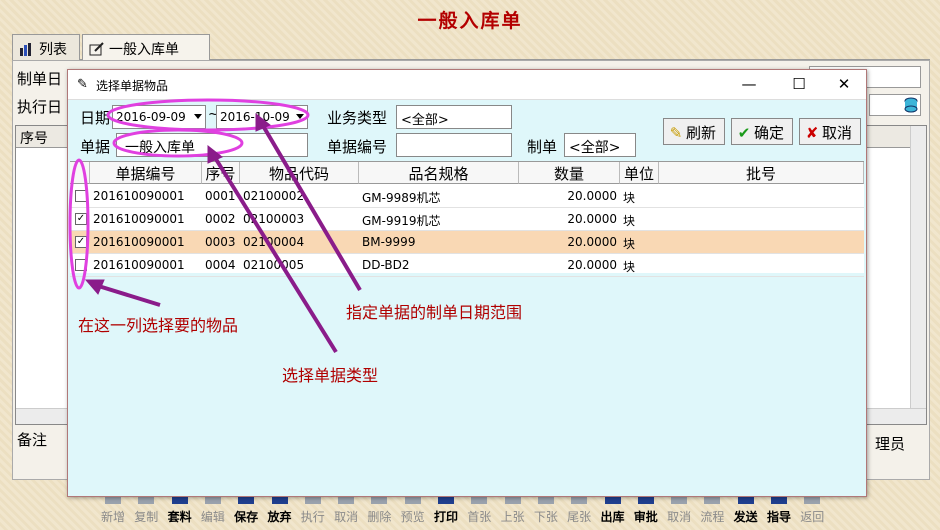 The image size is (940, 530). What do you see at coordinates (208, 115) in the screenshot?
I see `date-range-highlight` at bounding box center [208, 115].